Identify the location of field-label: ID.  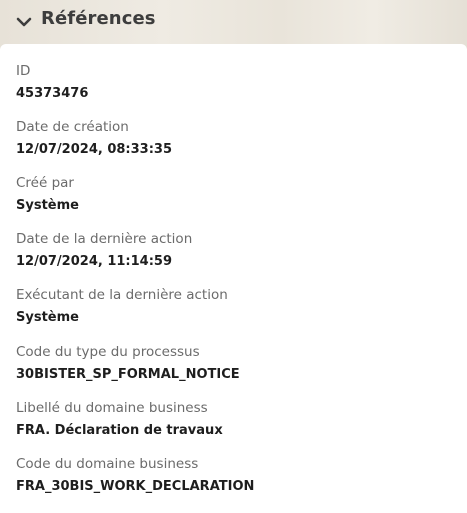
(23, 71).